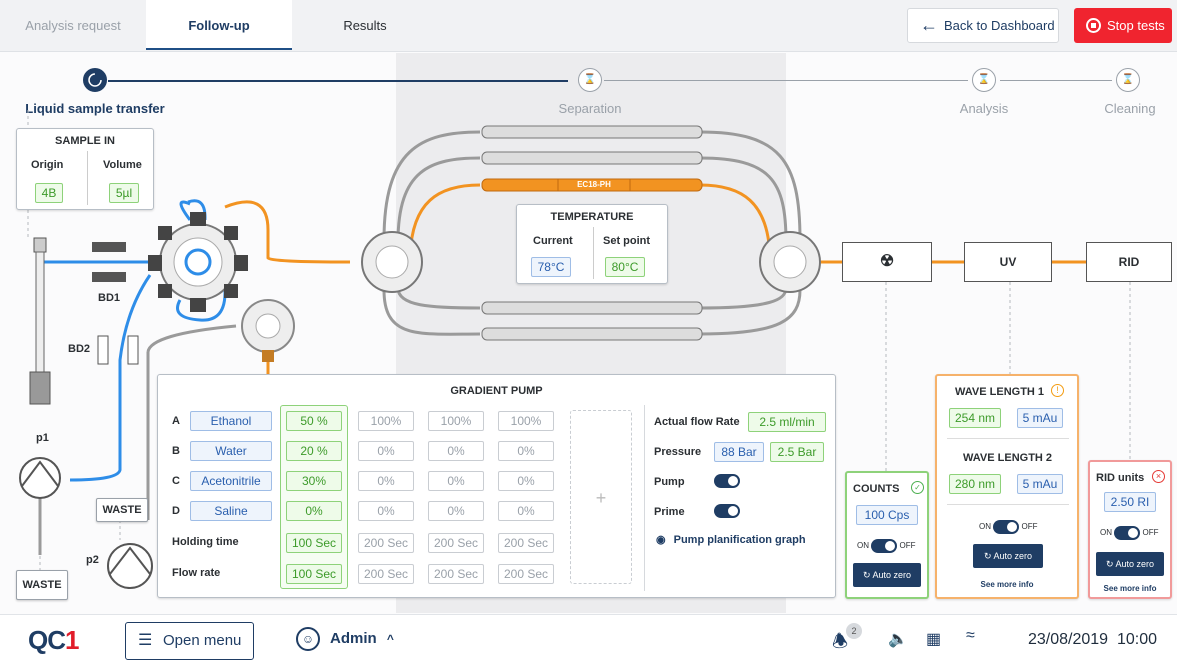 The height and width of the screenshot is (666, 1177). I want to click on uv-detector: UV, so click(1008, 262).